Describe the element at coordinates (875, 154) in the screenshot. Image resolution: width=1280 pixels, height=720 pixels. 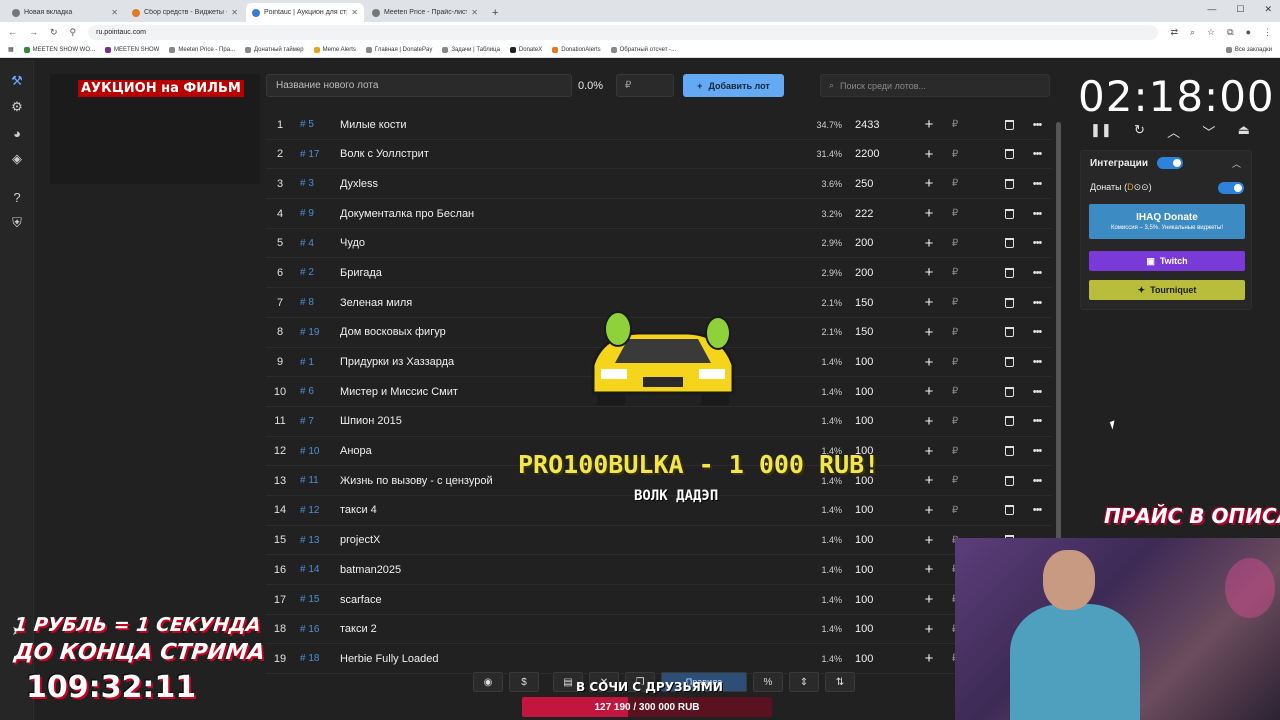
I see `lot-amount: 2200` at that location.